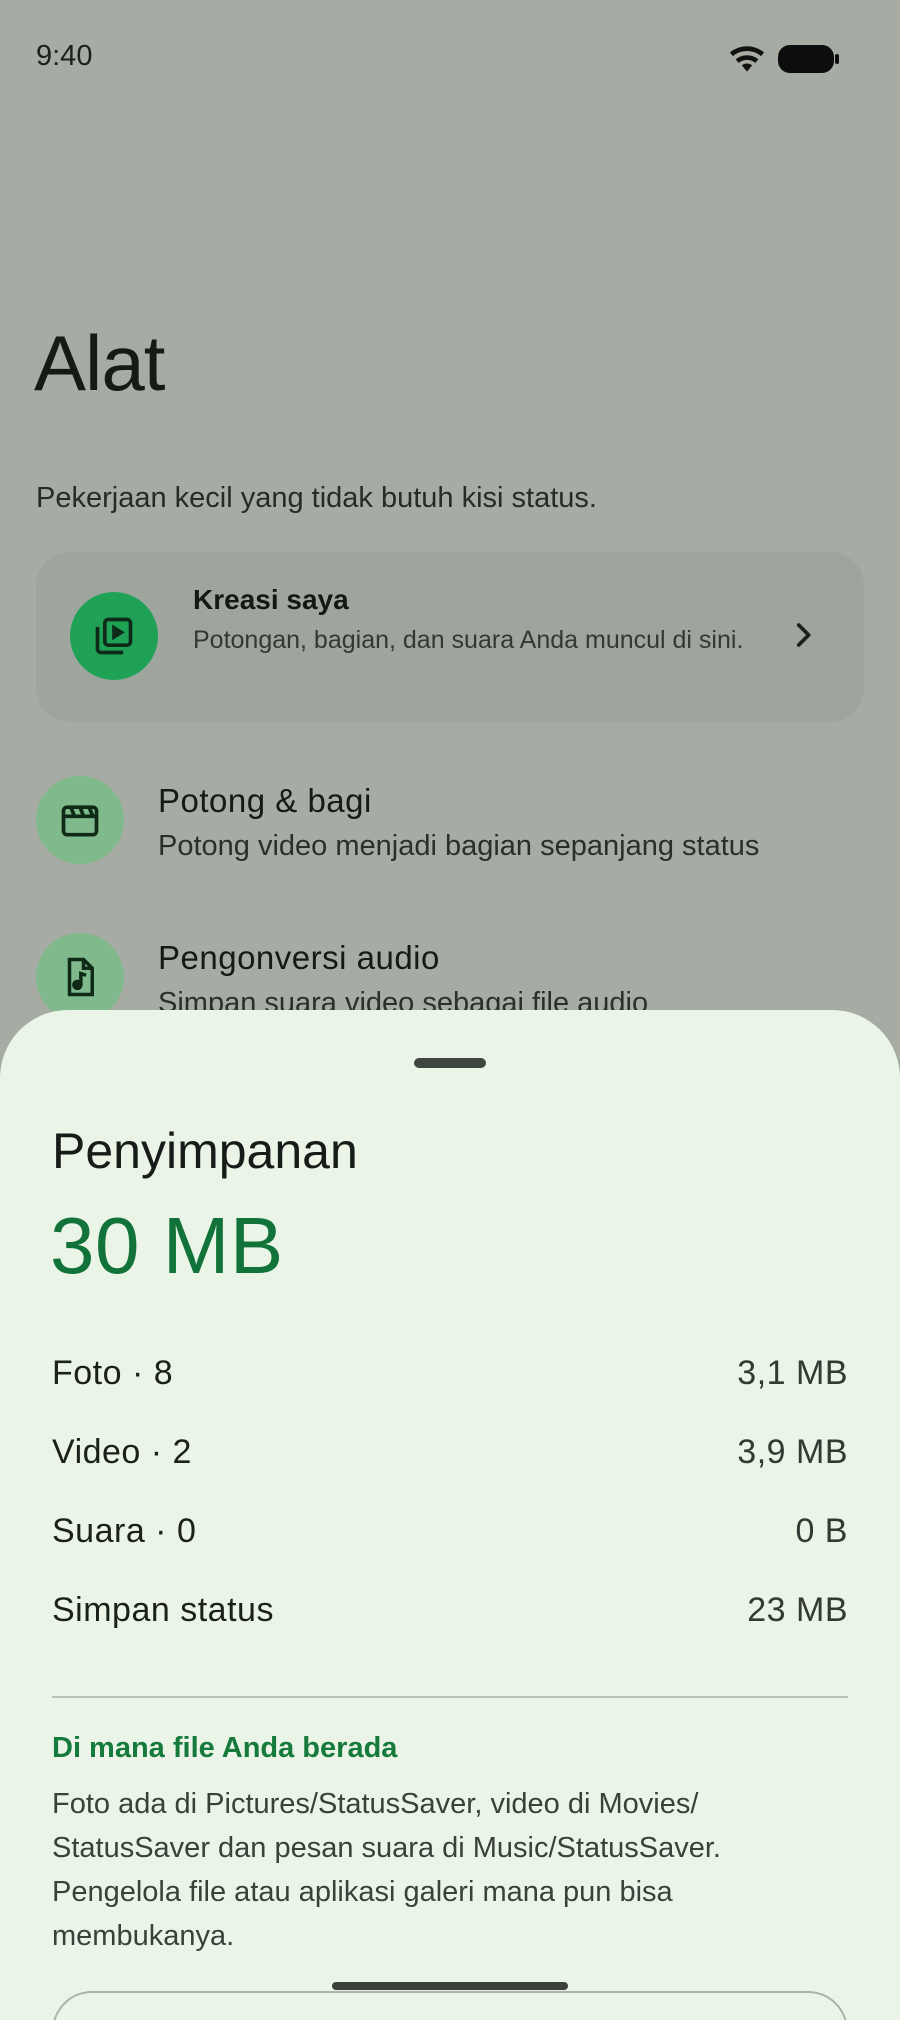 This screenshot has width=900, height=2020. I want to click on tool-title: Pengonversi audio, so click(299, 957).